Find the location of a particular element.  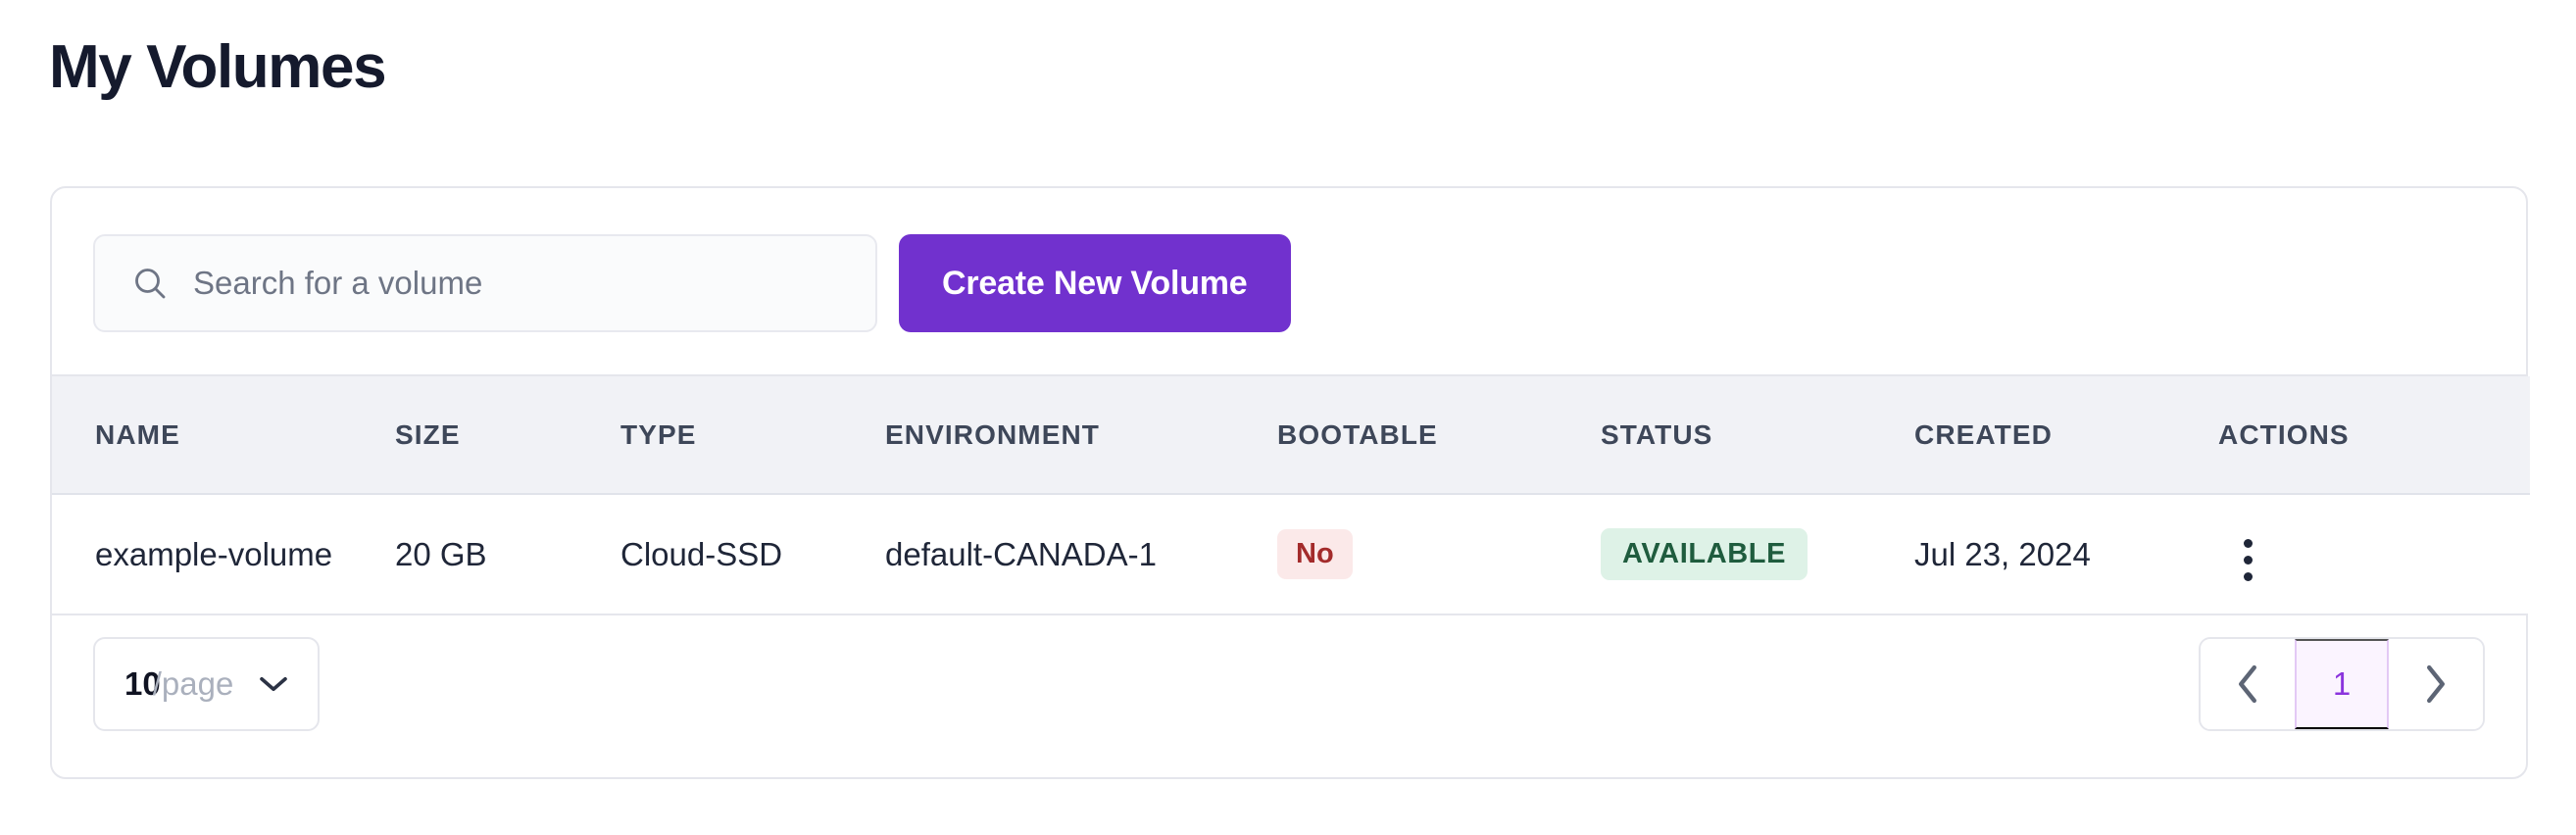

table-toolbar: Create New Volume is located at coordinates (692, 283).